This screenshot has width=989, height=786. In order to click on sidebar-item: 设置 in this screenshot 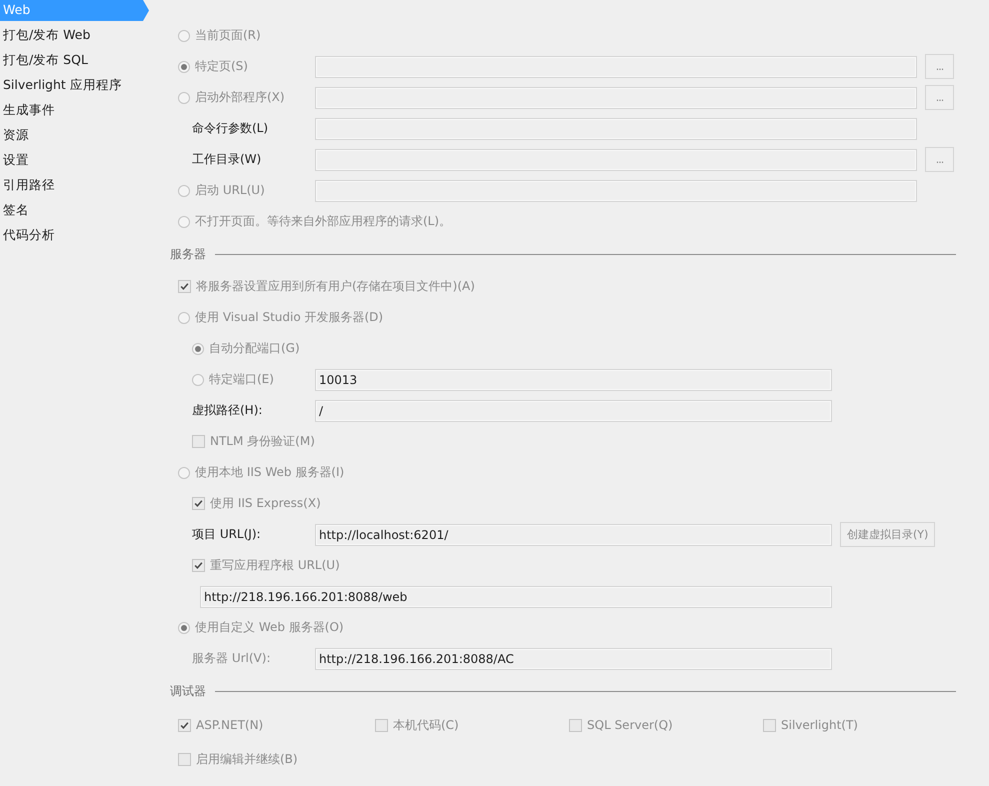, I will do `click(74, 162)`.